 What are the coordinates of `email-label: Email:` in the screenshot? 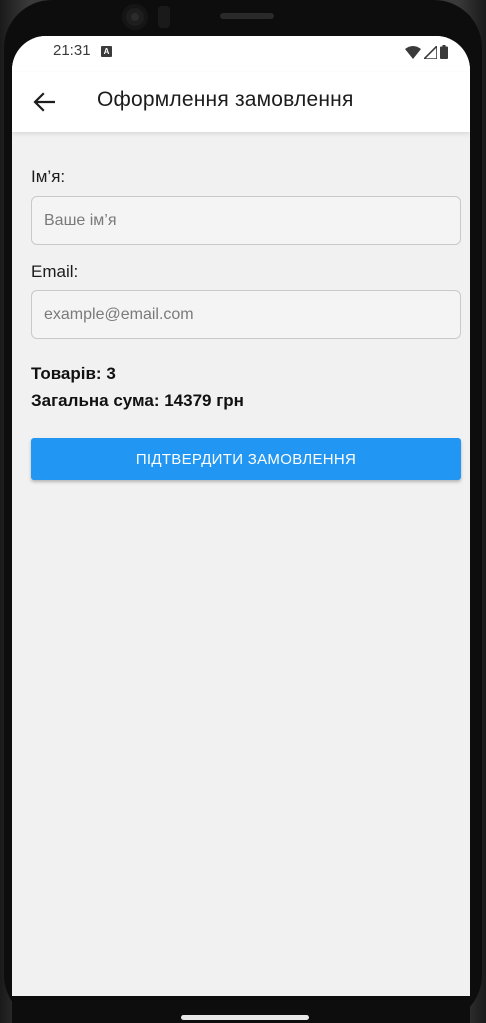 It's located at (55, 271).